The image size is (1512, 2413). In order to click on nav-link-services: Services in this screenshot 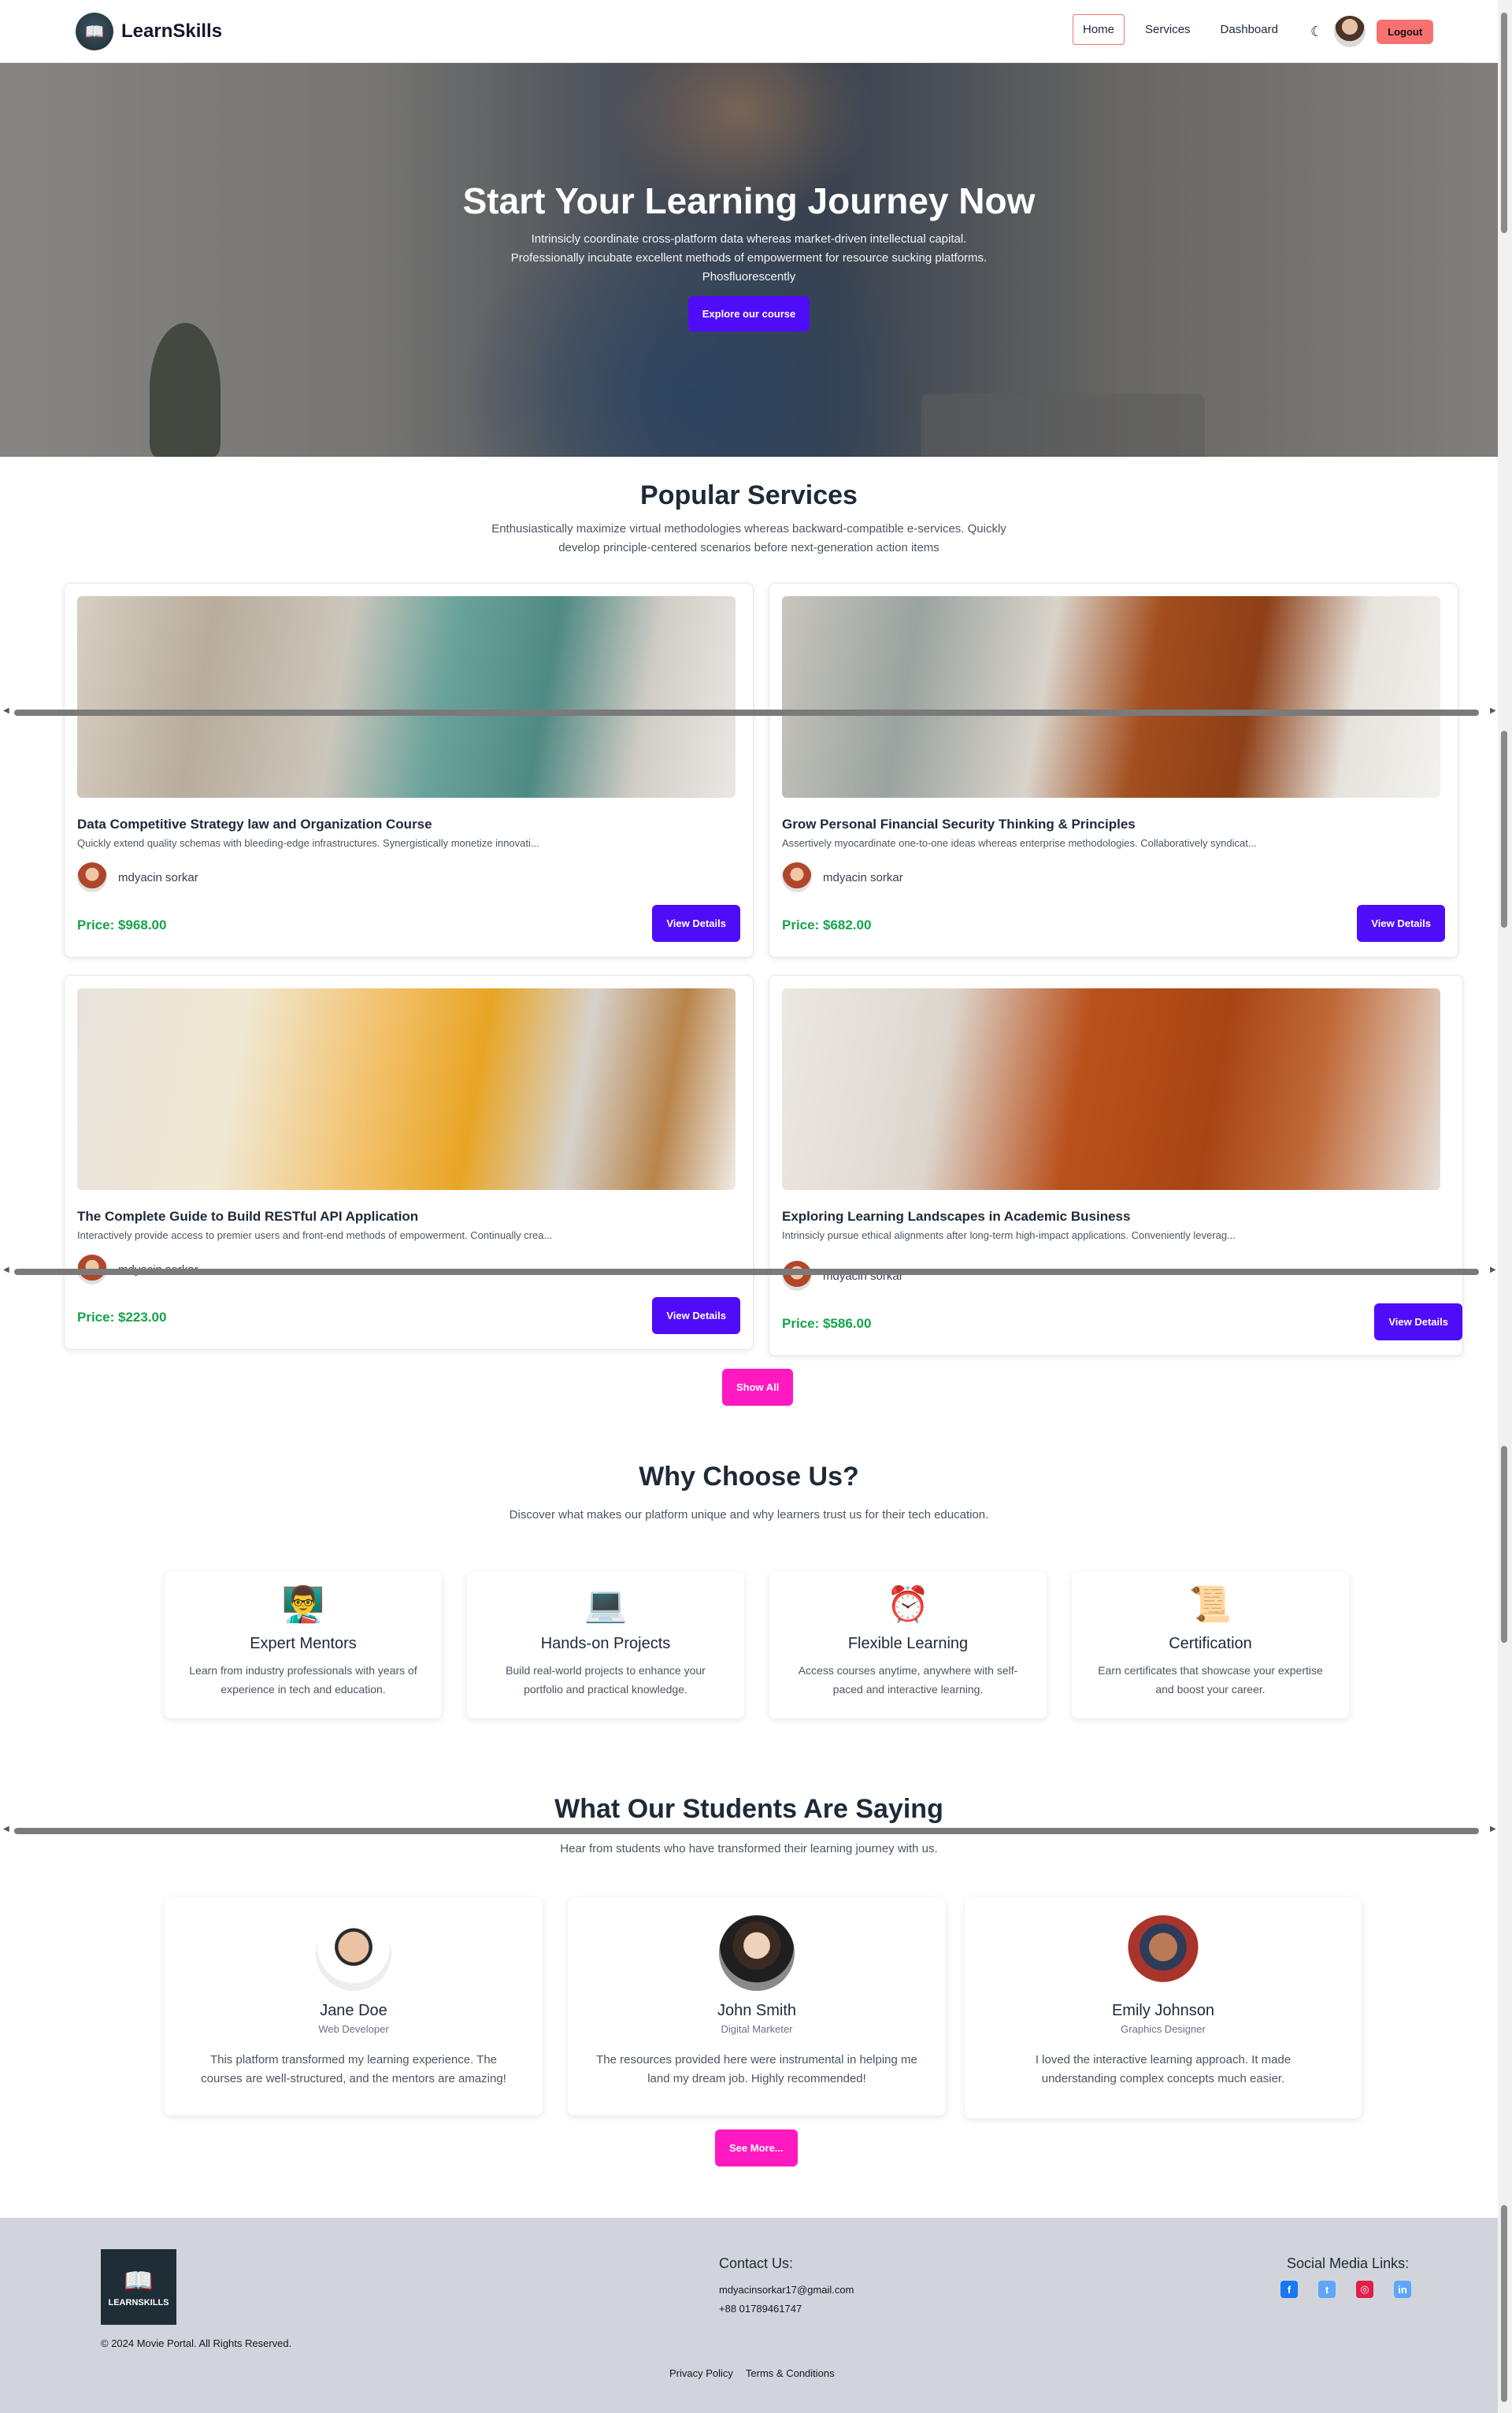, I will do `click(1168, 29)`.